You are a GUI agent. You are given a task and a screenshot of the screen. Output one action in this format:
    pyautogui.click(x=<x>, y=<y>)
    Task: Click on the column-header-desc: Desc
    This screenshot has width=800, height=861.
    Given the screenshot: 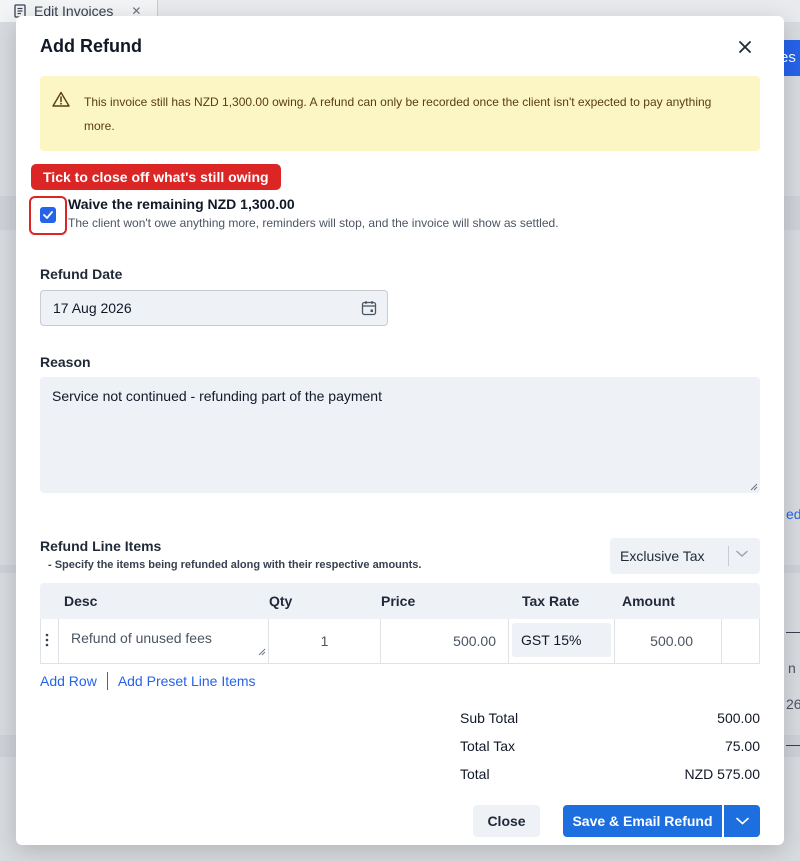 What is the action you would take?
    pyautogui.click(x=81, y=601)
    